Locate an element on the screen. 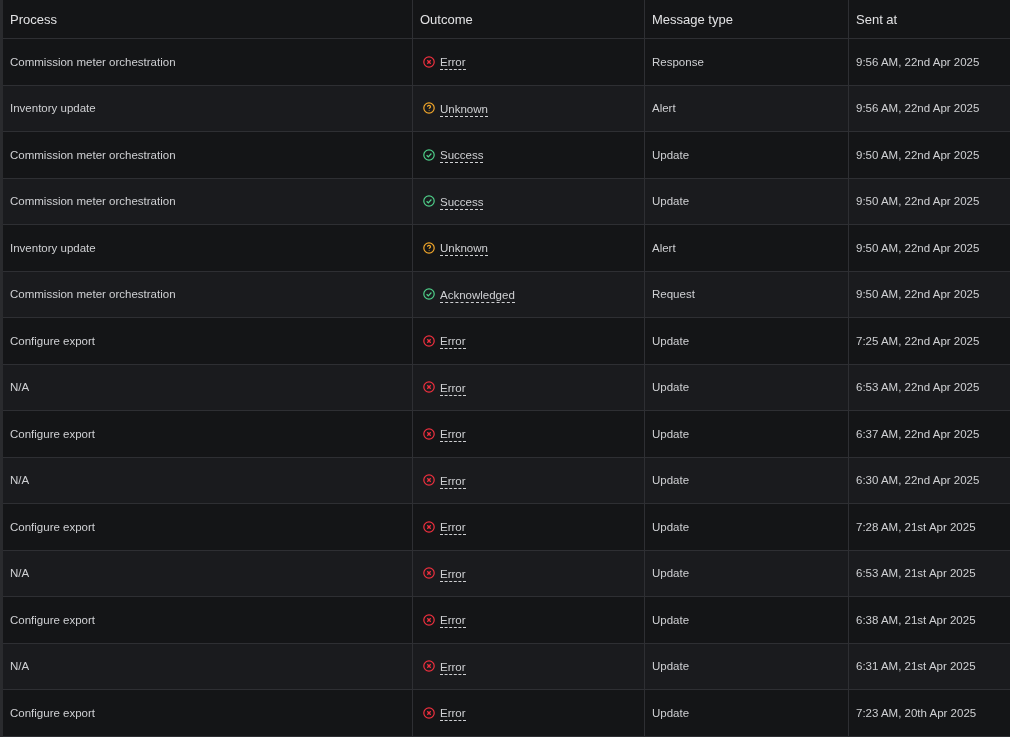  table-cell: 9:56 AM, 22nd Apr 2025 is located at coordinates (929, 108).